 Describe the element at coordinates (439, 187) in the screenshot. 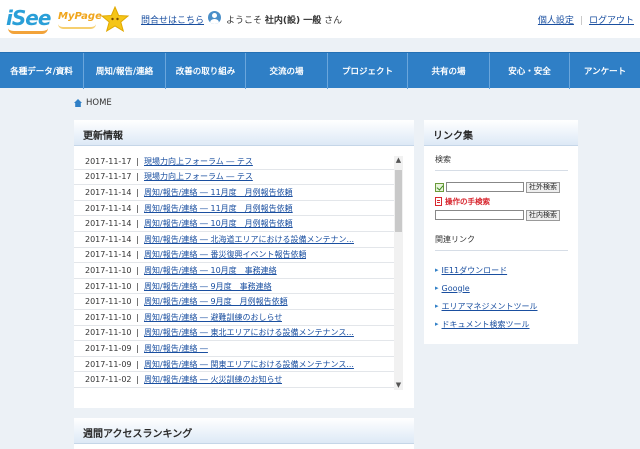

I see `check-icon` at that location.